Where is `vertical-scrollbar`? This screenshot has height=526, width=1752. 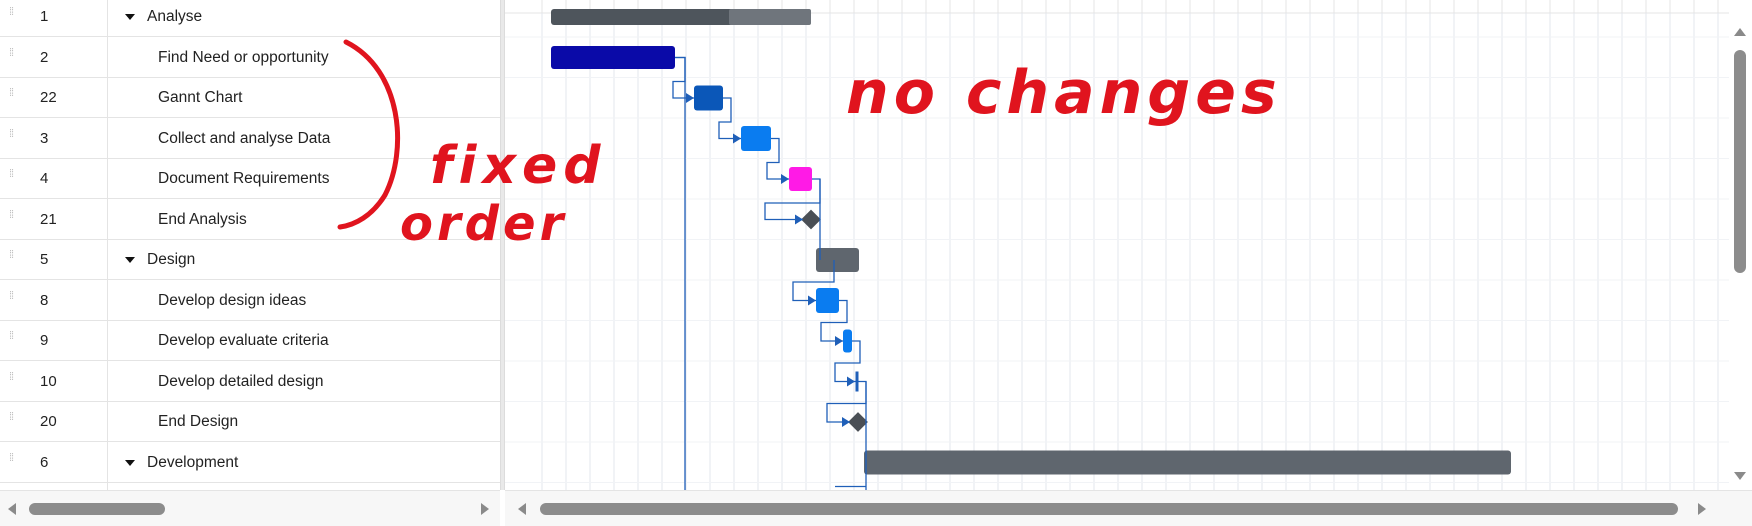
vertical-scrollbar is located at coordinates (1740, 245).